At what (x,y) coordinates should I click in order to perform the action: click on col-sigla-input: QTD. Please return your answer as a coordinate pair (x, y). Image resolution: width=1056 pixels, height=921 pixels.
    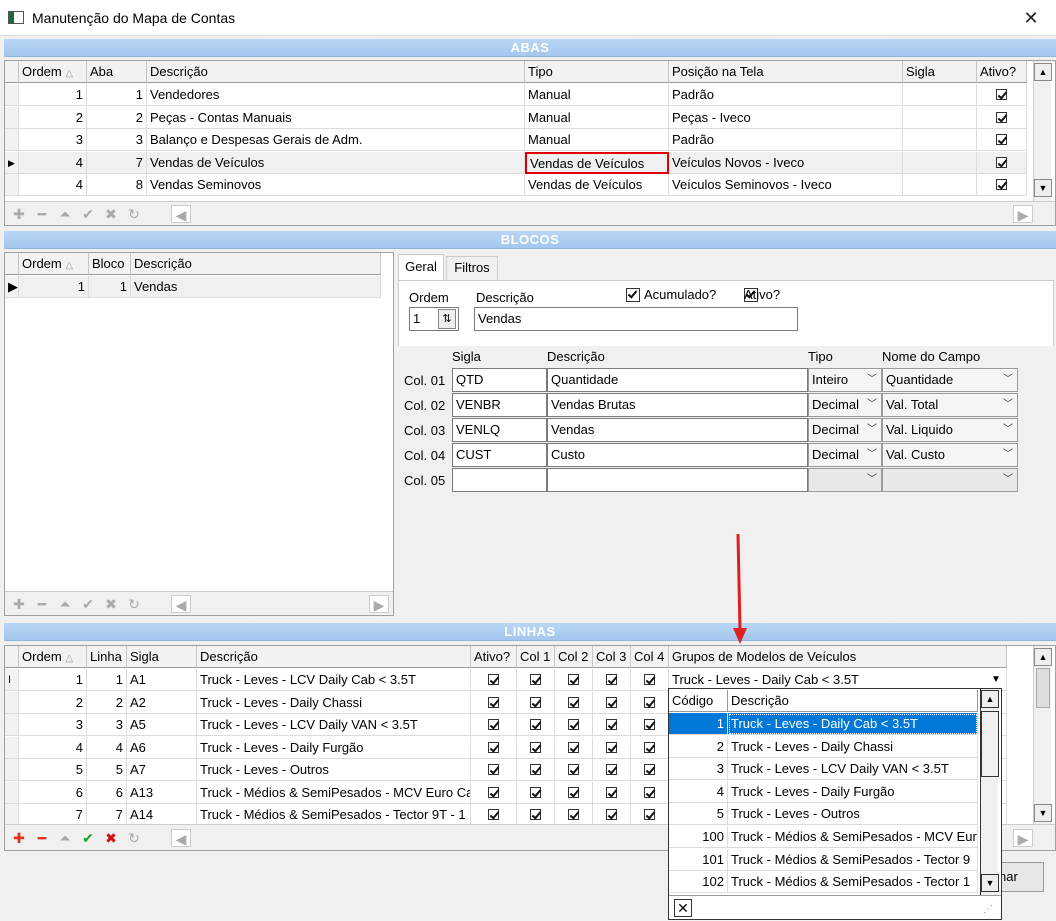
    Looking at the image, I should click on (499, 380).